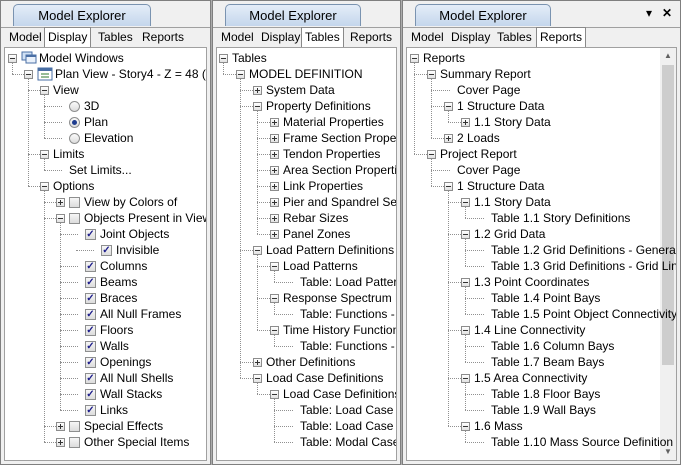 The width and height of the screenshot is (681, 465). Describe the element at coordinates (347, 346) in the screenshot. I see `tree-item-table-functions: Table: Functions -` at that location.